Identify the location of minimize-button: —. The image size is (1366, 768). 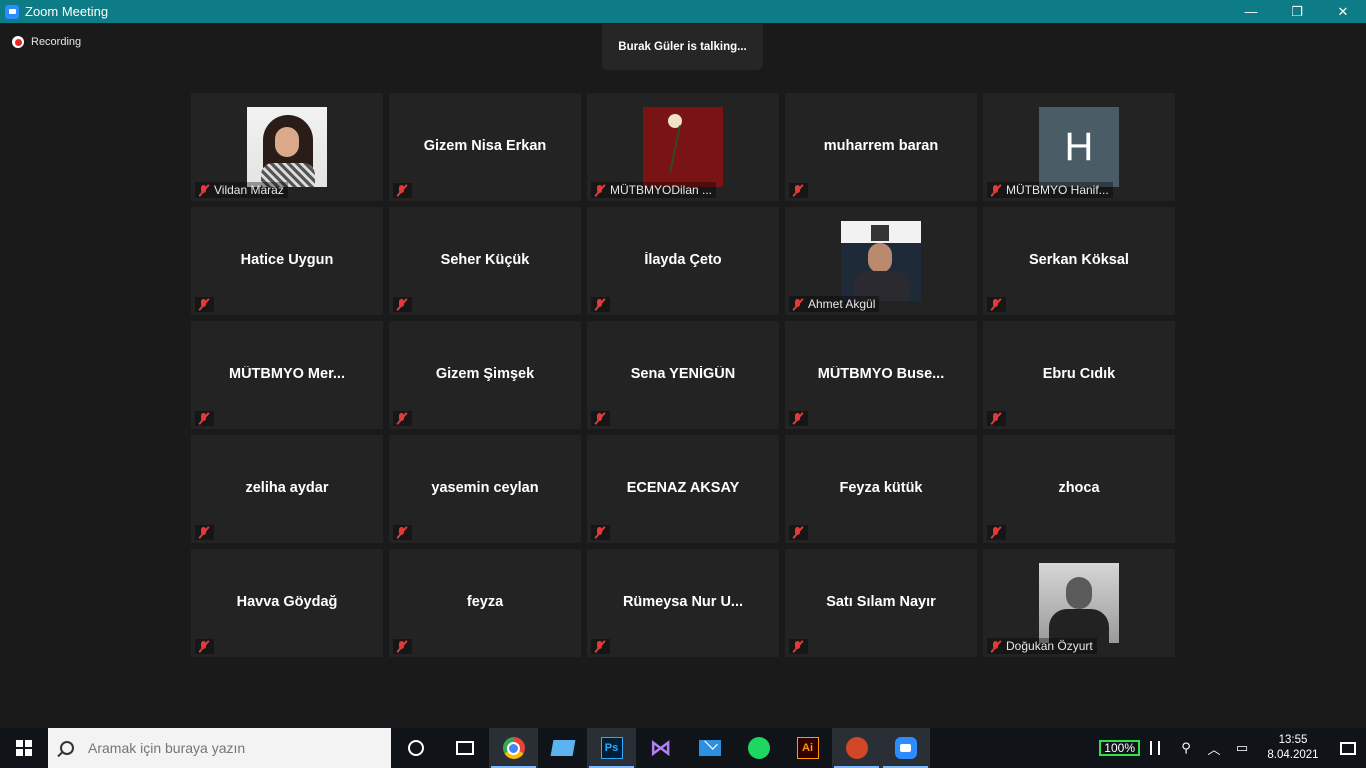
(1251, 11).